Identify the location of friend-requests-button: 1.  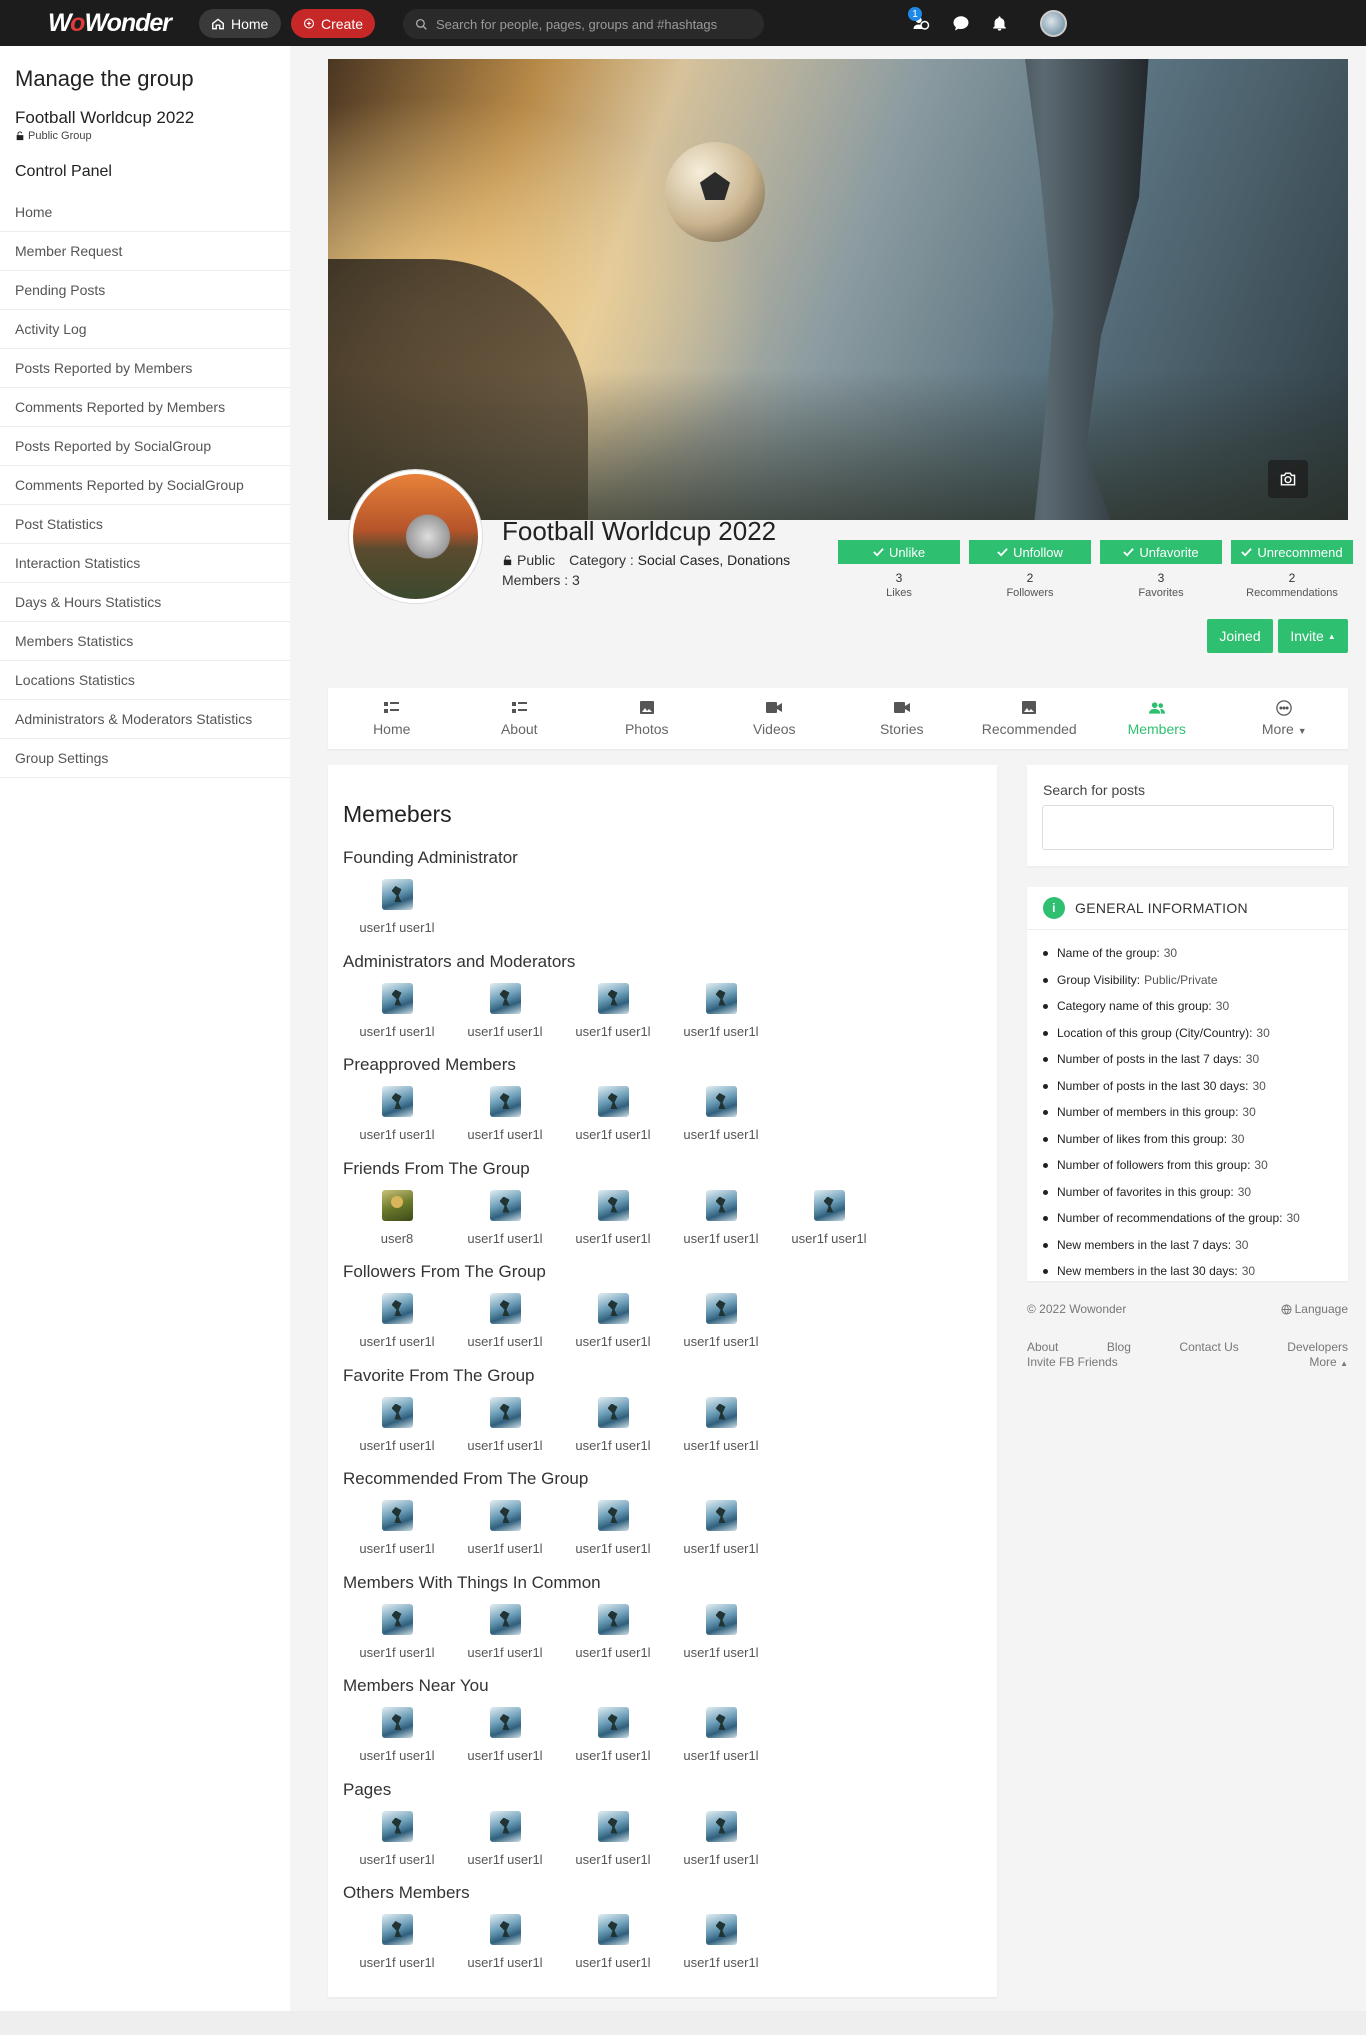
(919, 20).